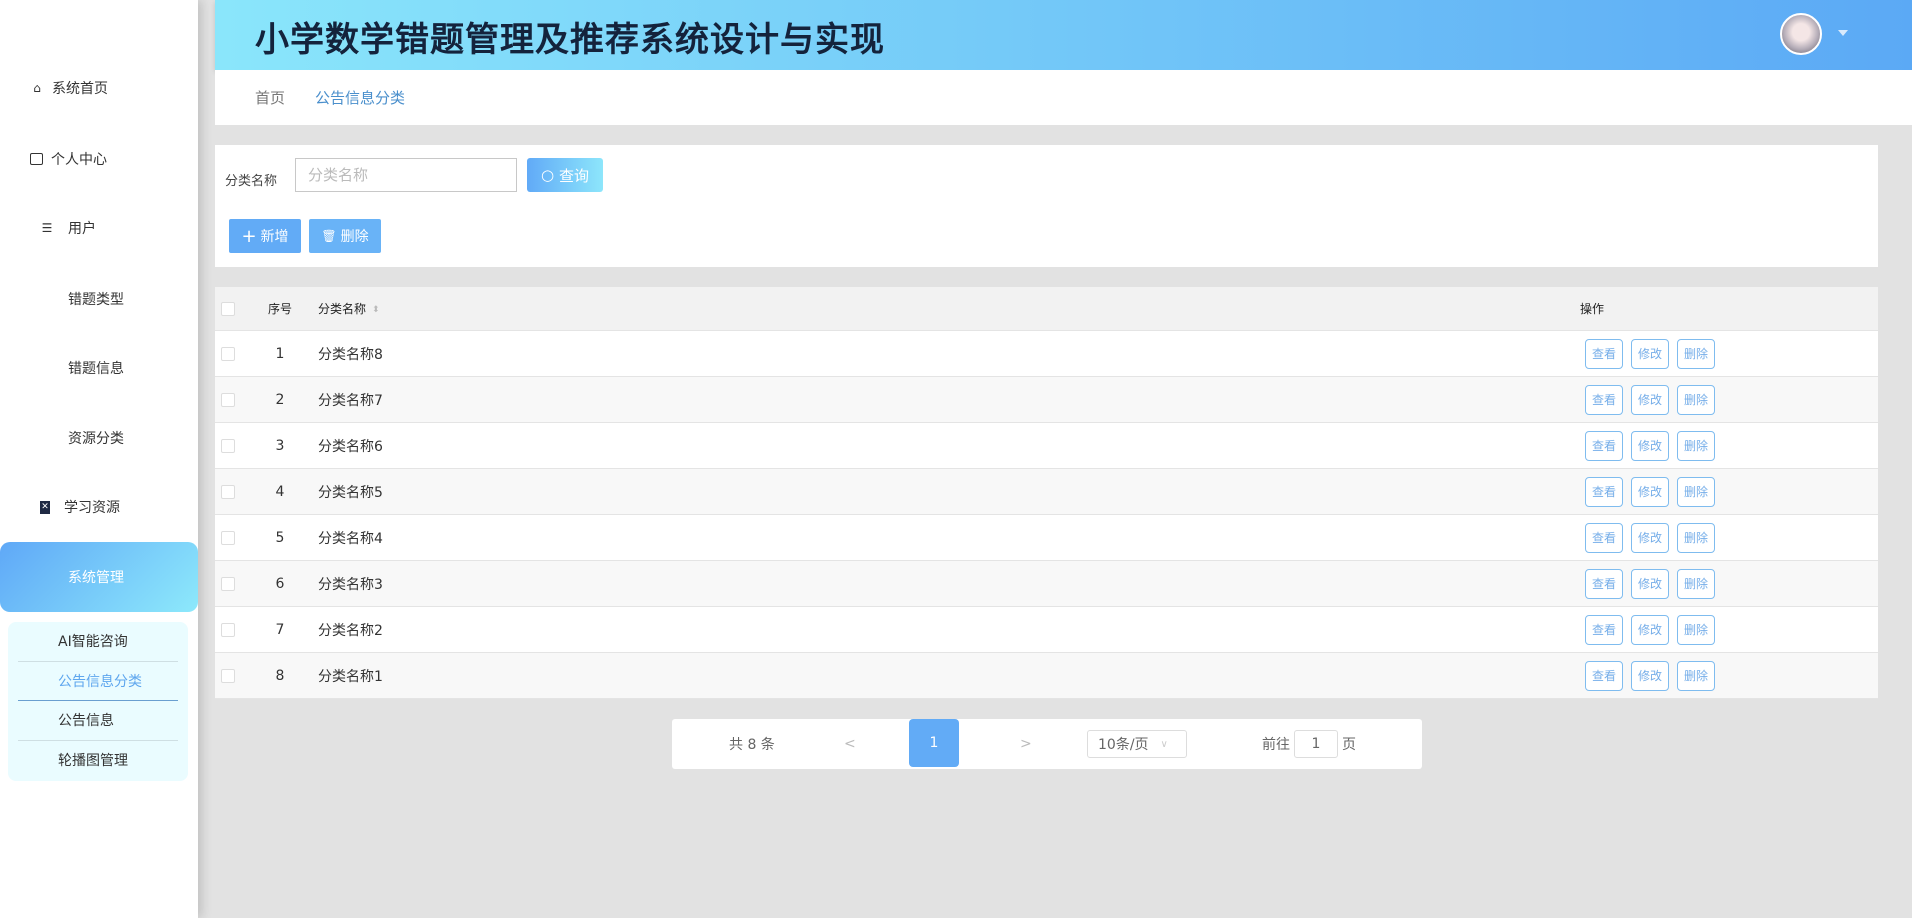  I want to click on row-name: 分类名称5, so click(350, 492).